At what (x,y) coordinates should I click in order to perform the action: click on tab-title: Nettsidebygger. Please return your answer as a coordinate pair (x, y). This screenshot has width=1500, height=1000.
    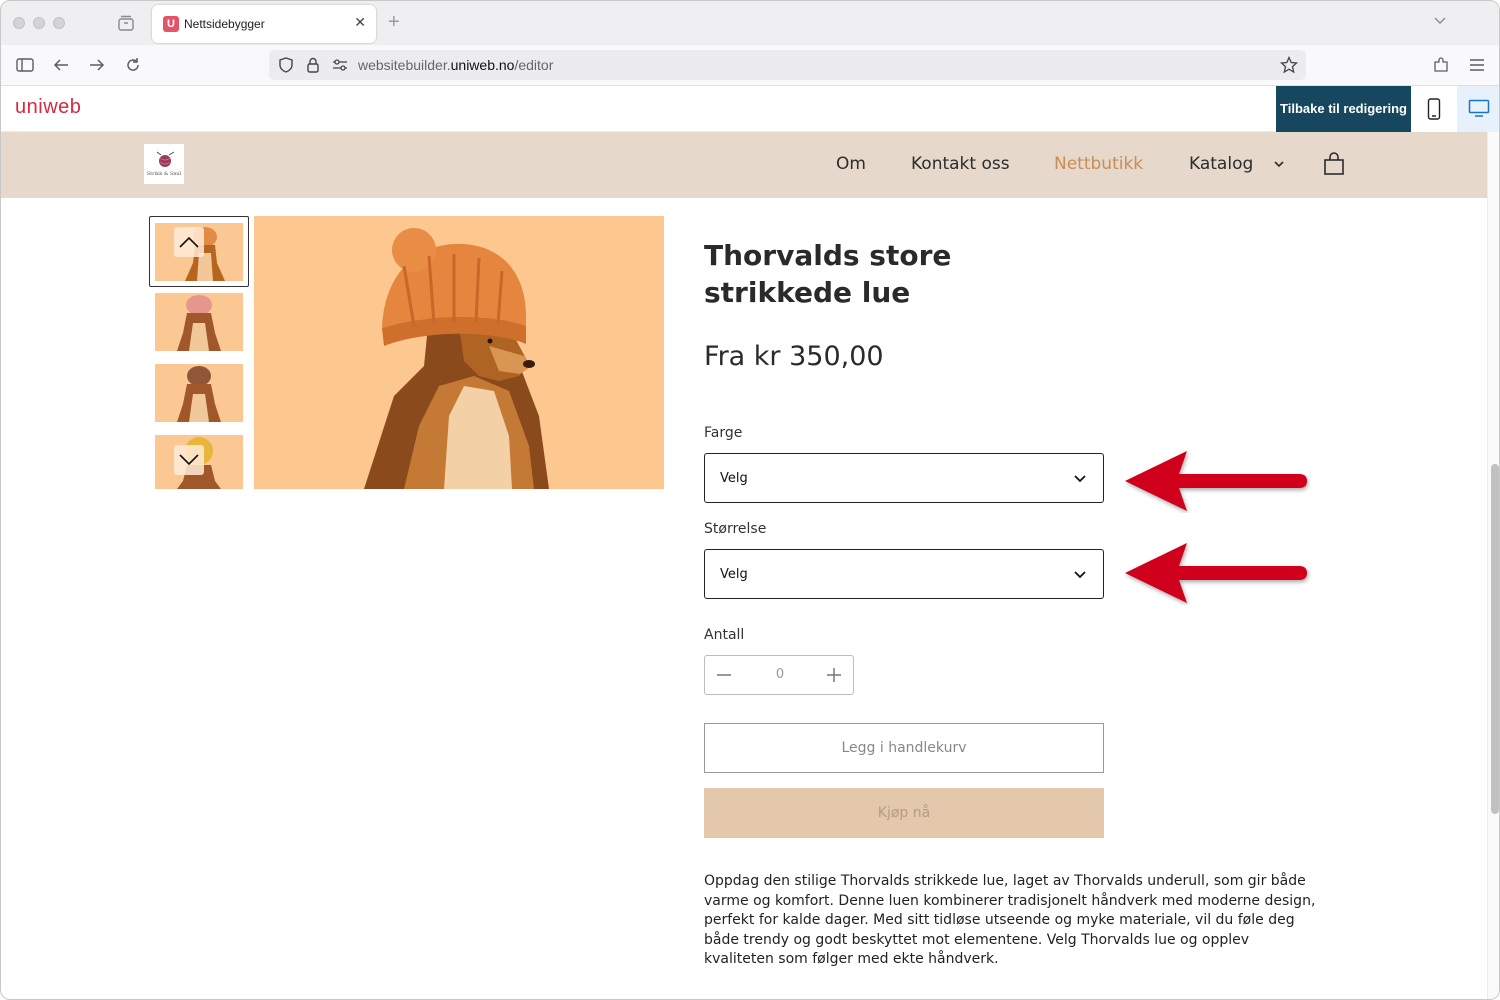
    Looking at the image, I should click on (224, 24).